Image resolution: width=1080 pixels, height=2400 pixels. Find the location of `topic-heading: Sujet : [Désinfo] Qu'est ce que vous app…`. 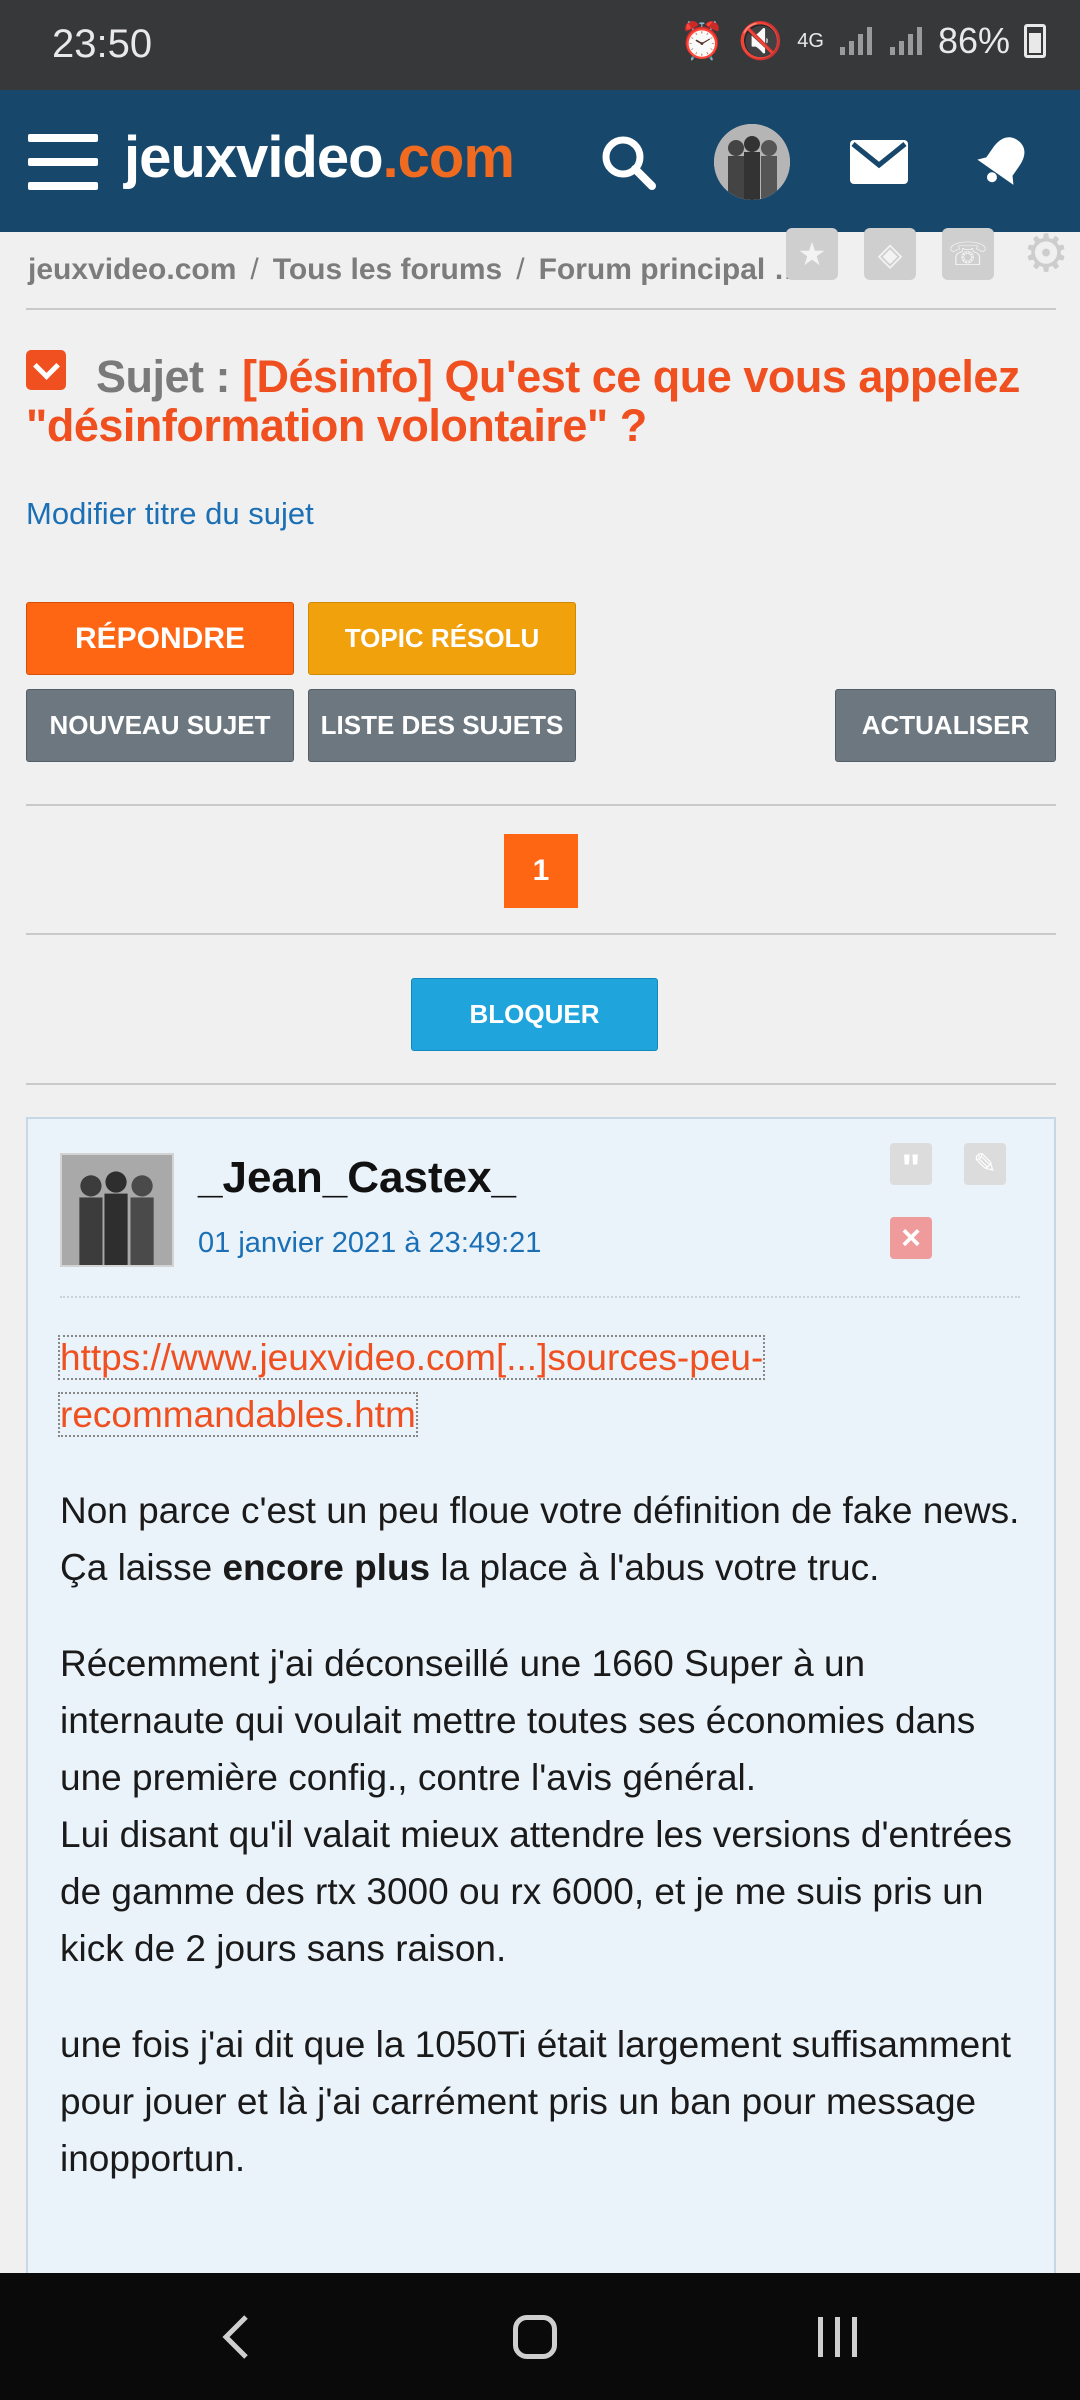

topic-heading: Sujet : [Désinfo] Qu'est ce que vous app… is located at coordinates (541, 400).